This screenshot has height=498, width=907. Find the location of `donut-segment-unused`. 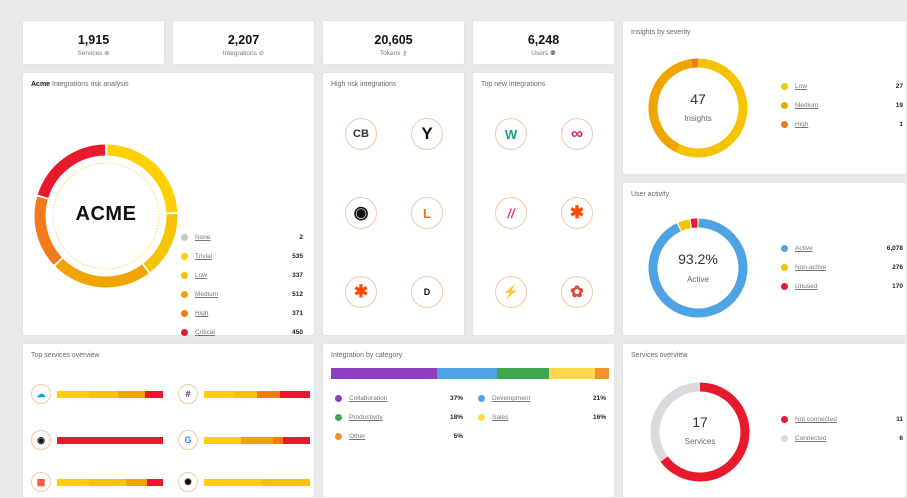

donut-segment-unused is located at coordinates (694, 223).